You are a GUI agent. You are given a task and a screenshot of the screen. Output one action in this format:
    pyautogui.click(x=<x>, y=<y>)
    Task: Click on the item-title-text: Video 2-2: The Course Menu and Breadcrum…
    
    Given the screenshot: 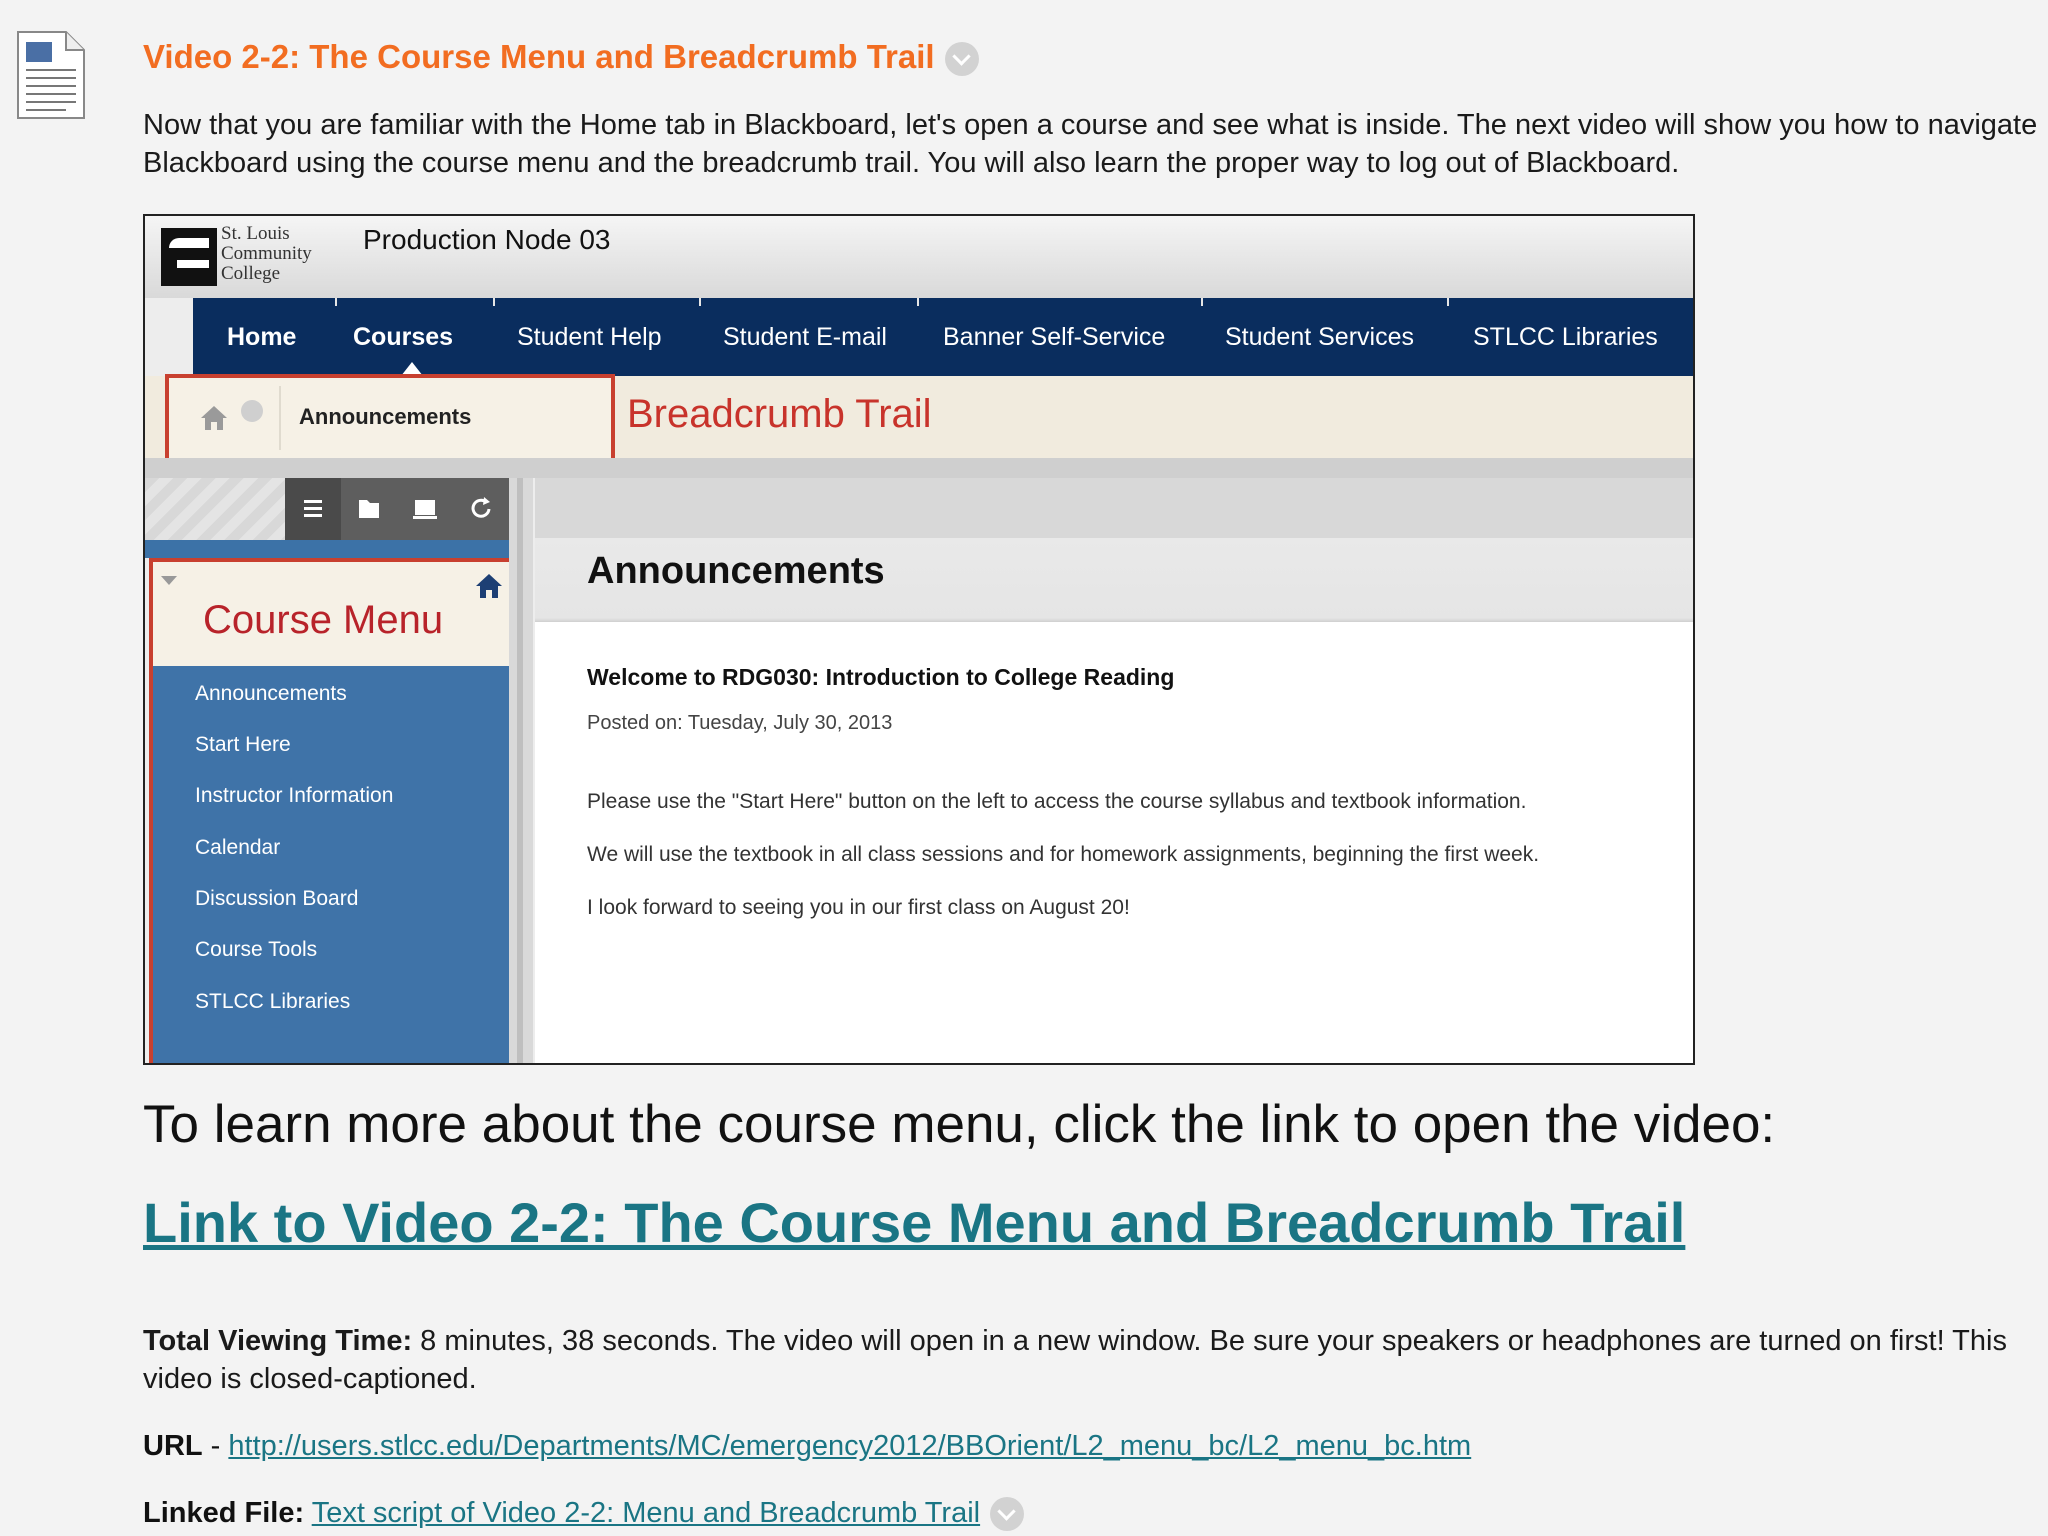 What is the action you would take?
    pyautogui.click(x=539, y=56)
    